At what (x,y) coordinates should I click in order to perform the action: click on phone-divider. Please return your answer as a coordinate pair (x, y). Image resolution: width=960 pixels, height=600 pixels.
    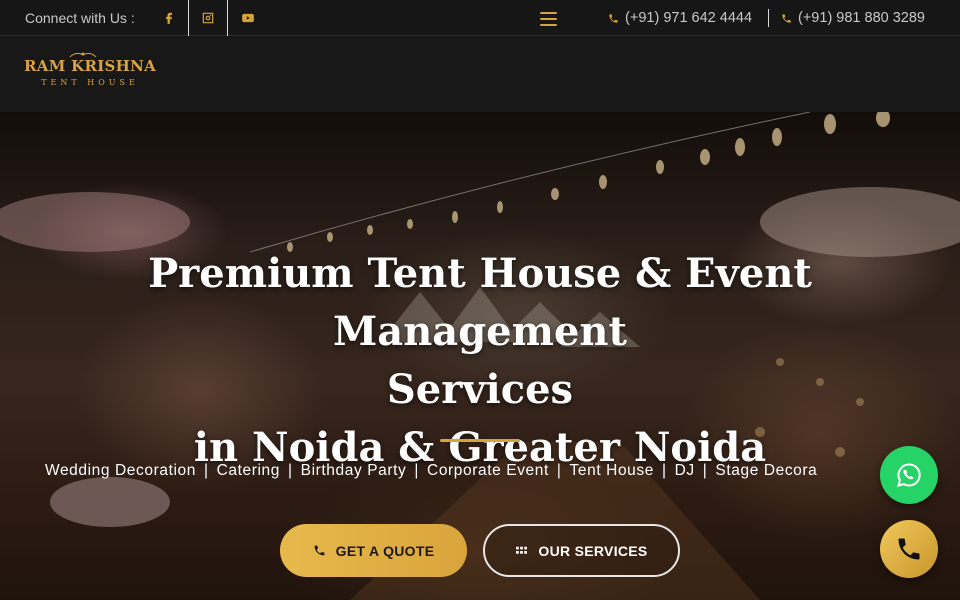
    Looking at the image, I should click on (769, 18).